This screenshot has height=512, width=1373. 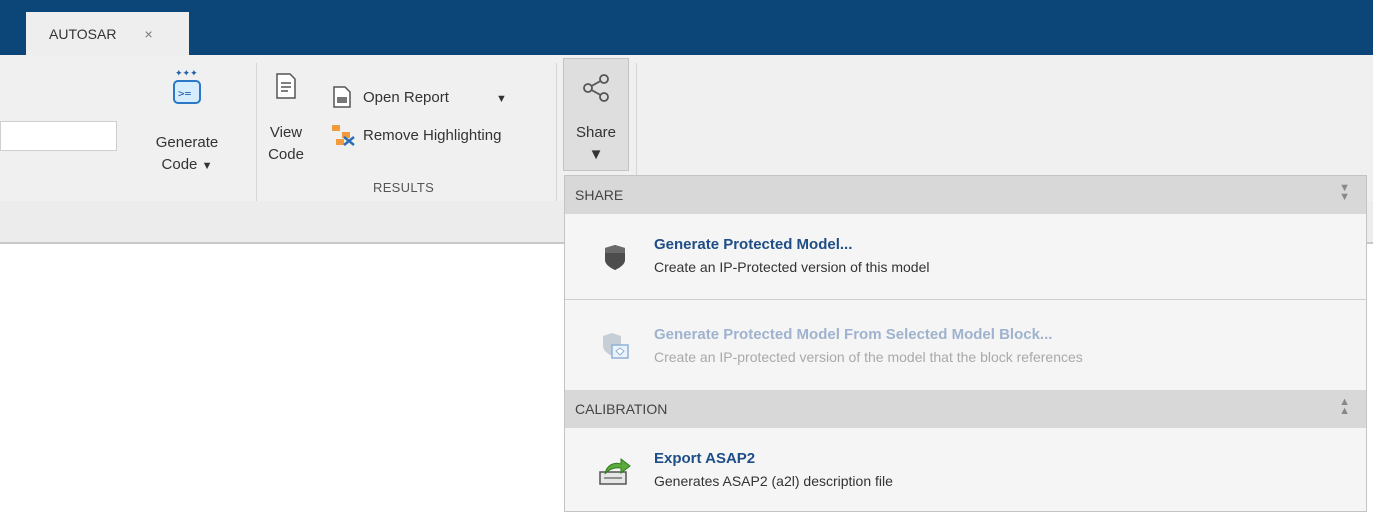 I want to click on report-icon, so click(x=342, y=97).